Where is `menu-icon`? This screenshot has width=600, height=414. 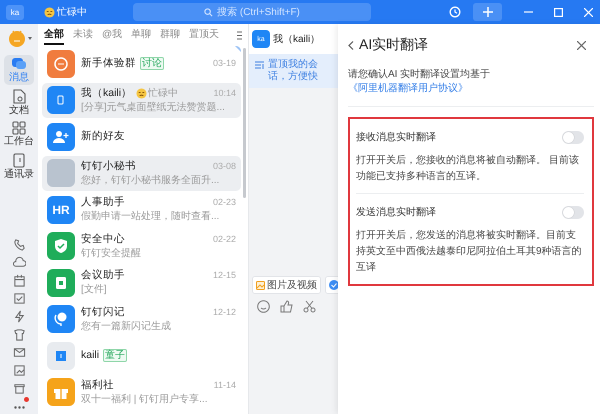 menu-icon is located at coordinates (239, 35).